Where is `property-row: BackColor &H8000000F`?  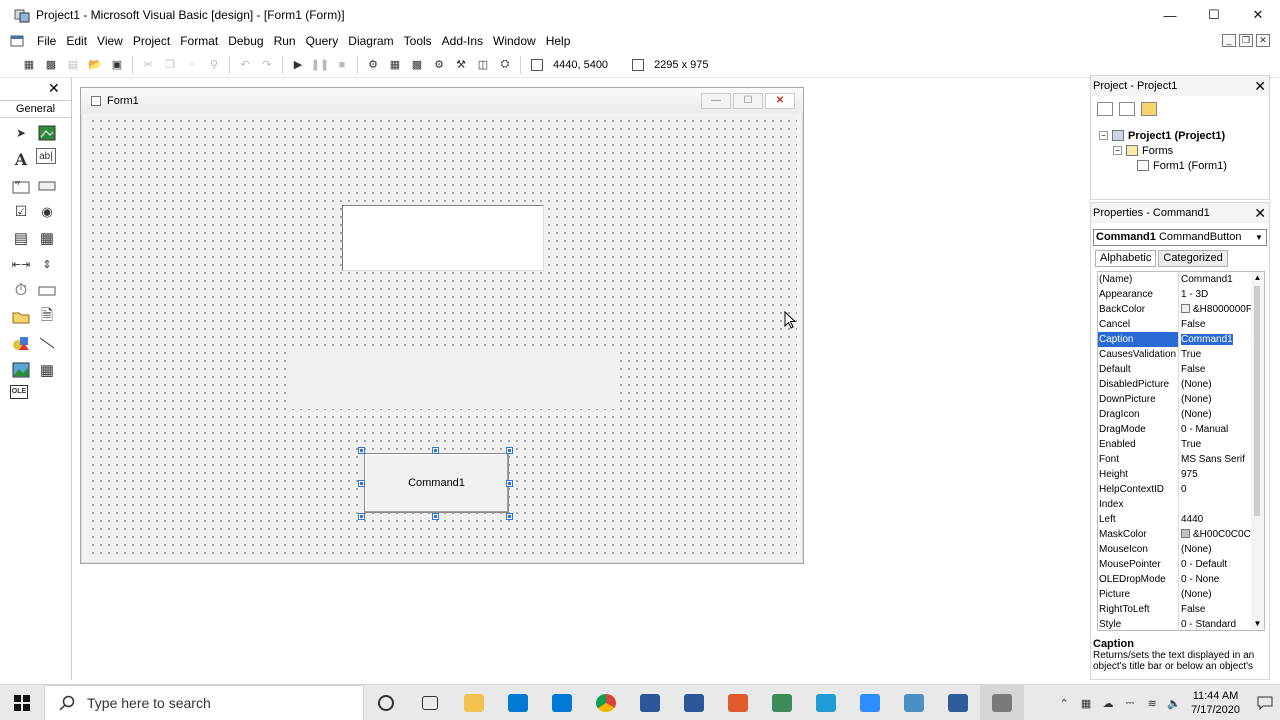
property-row: BackColor &H8000000F is located at coordinates (1181, 309).